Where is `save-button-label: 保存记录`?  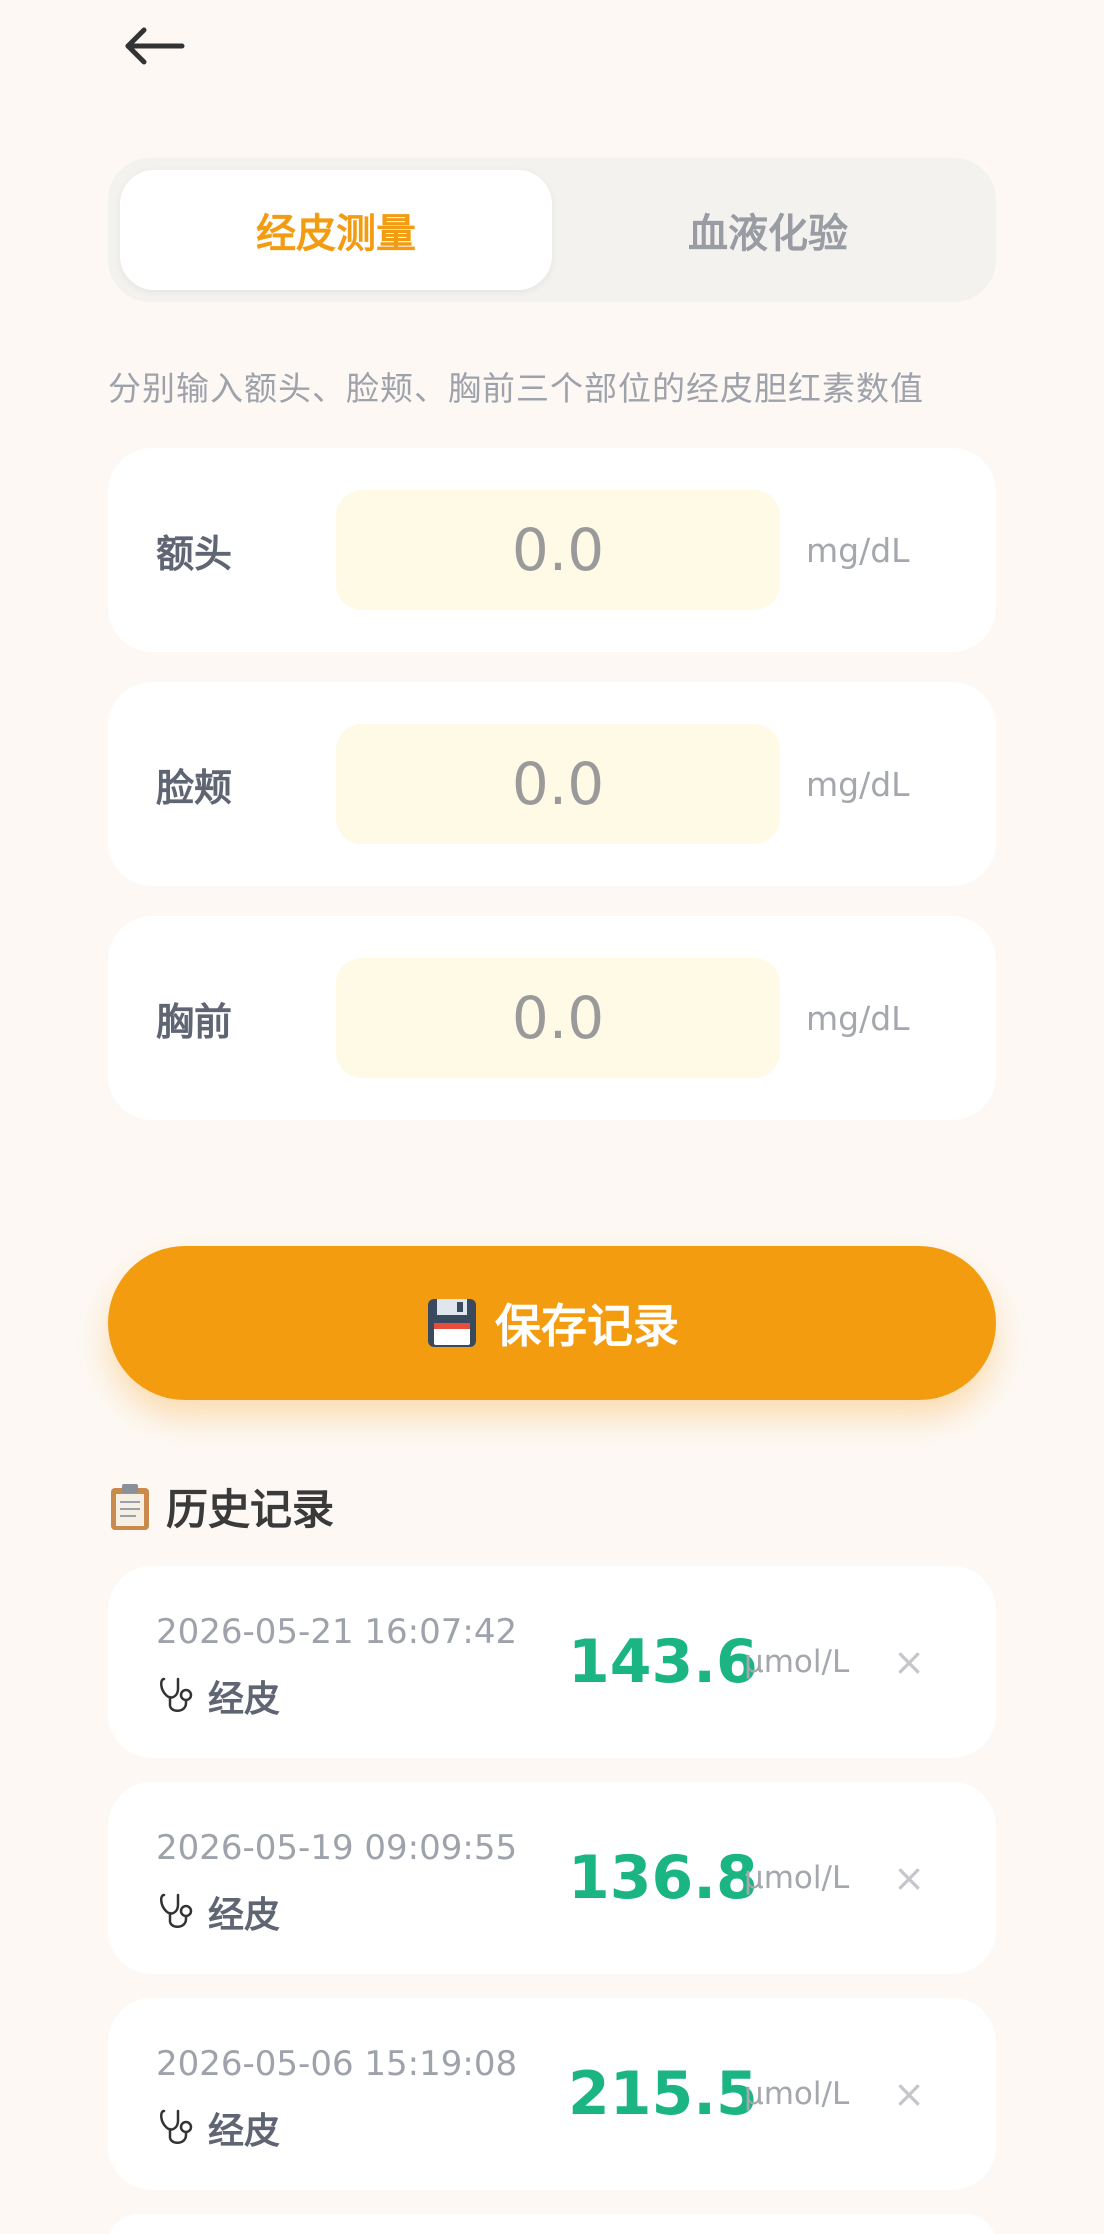
save-button-label: 保存记录 is located at coordinates (587, 1326).